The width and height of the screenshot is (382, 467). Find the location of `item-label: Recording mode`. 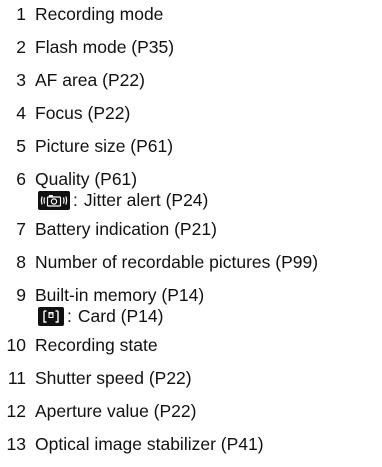

item-label: Recording mode is located at coordinates (99, 14).